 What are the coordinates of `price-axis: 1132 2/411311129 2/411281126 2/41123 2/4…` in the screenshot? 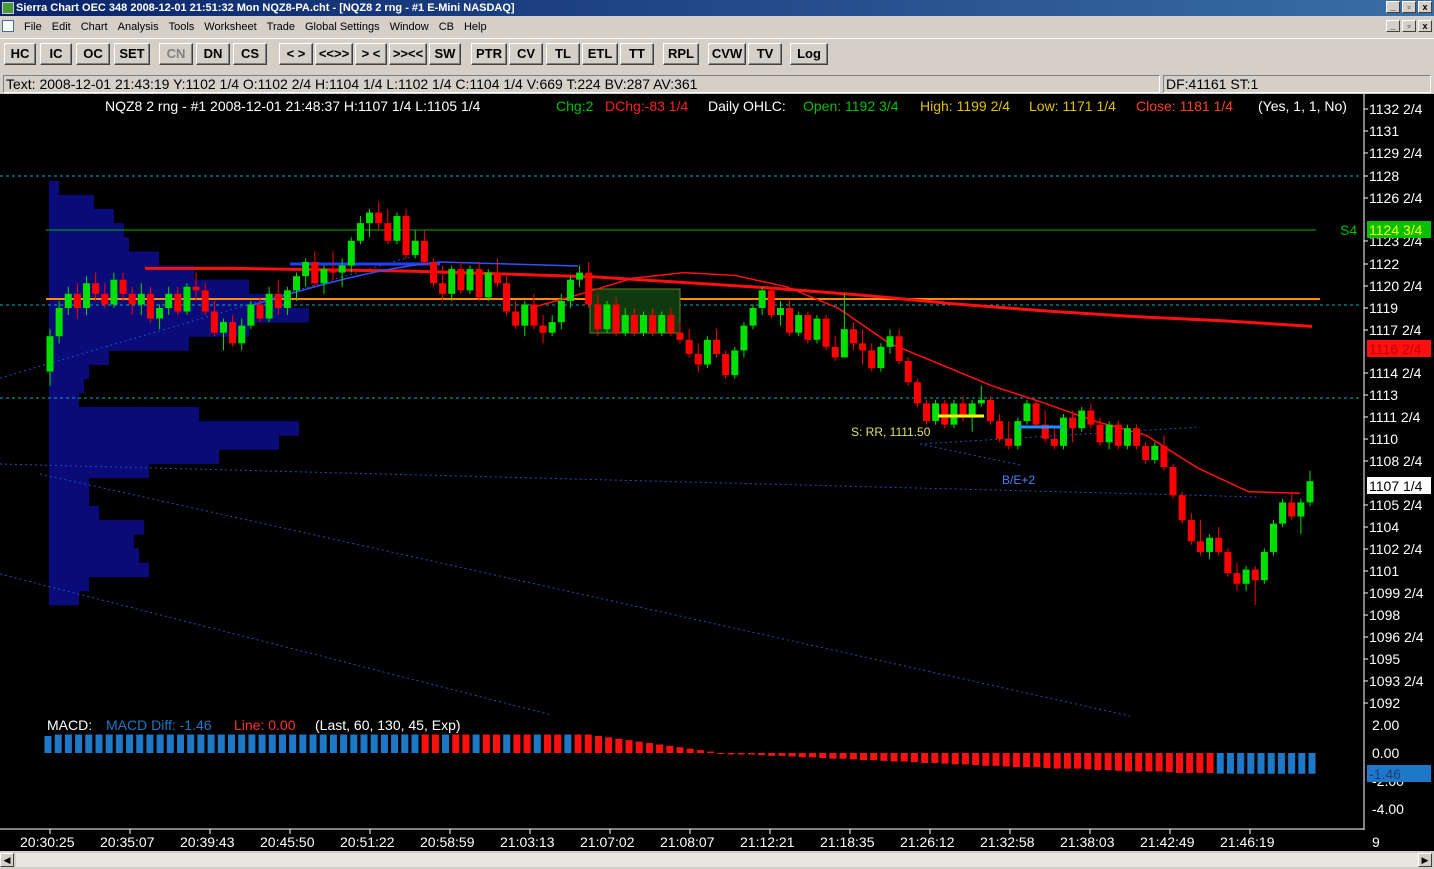 It's located at (1394, 406).